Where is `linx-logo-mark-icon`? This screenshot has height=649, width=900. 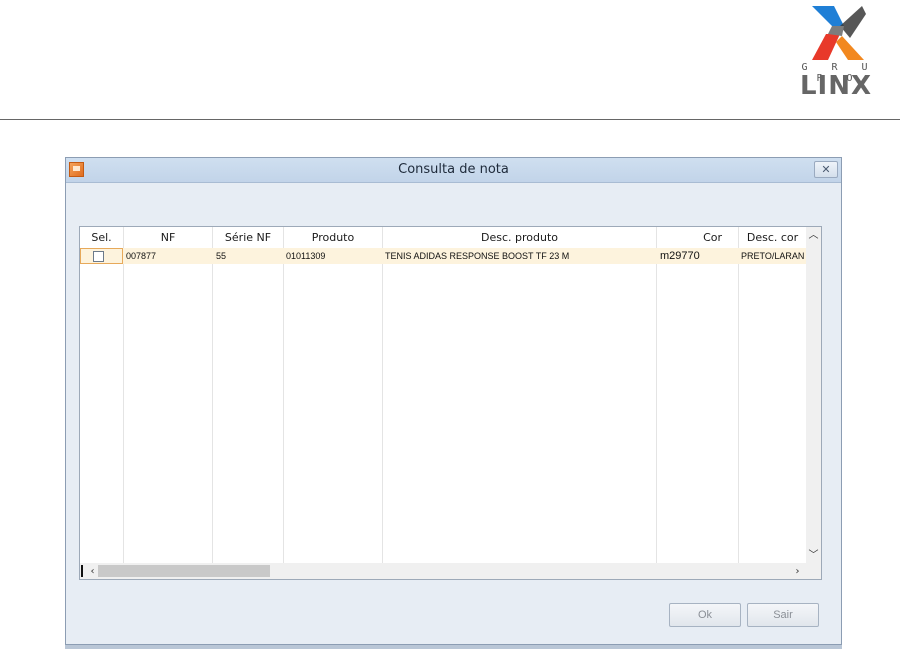
linx-logo-mark-icon is located at coordinates (839, 33).